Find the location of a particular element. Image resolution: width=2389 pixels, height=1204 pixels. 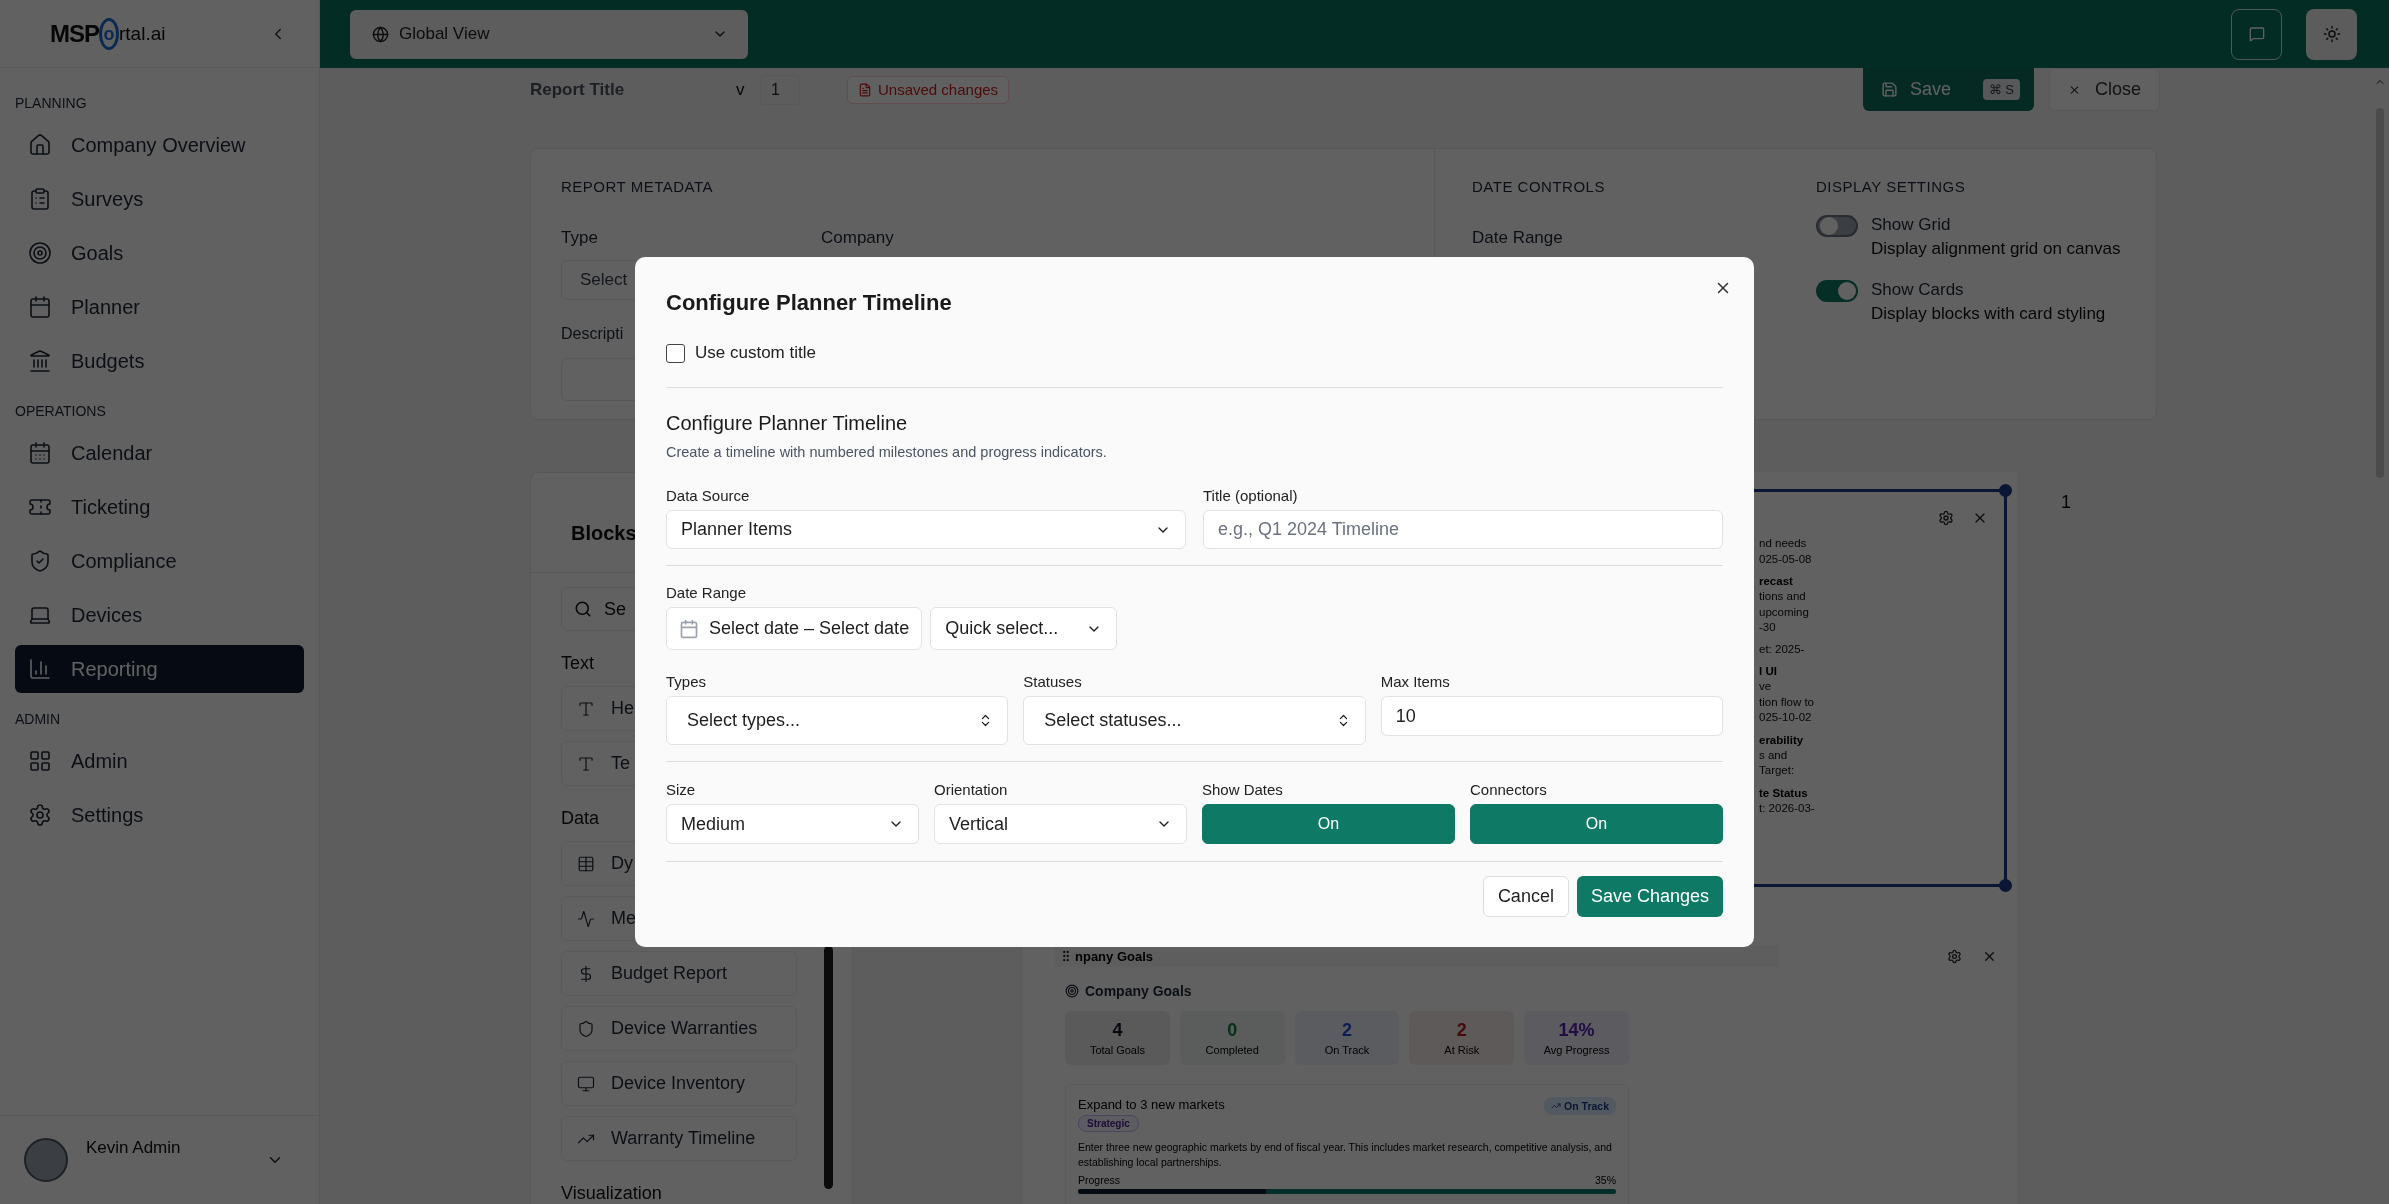

text-icon is located at coordinates (586, 763).